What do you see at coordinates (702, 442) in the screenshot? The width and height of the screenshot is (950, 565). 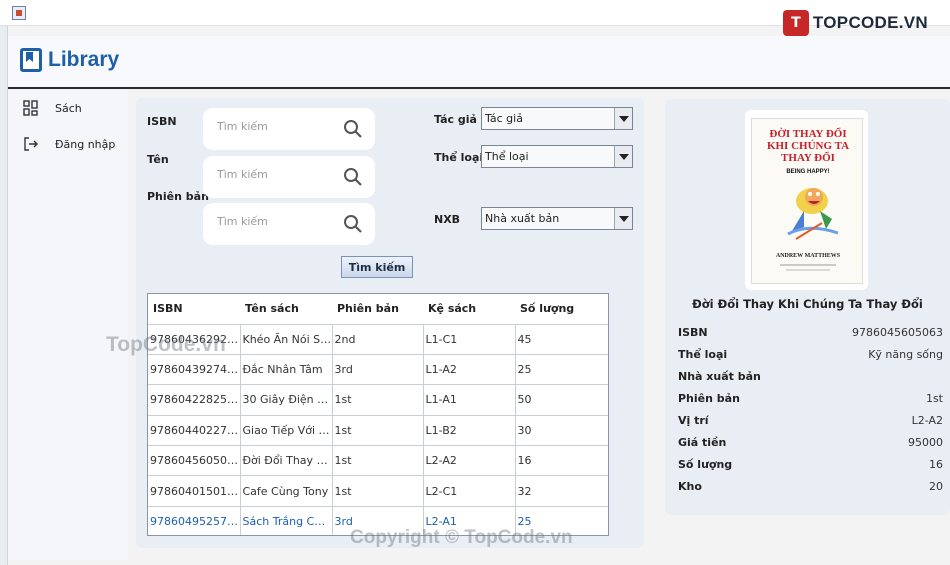 I see `detail-field-label: Giá tiền` at bounding box center [702, 442].